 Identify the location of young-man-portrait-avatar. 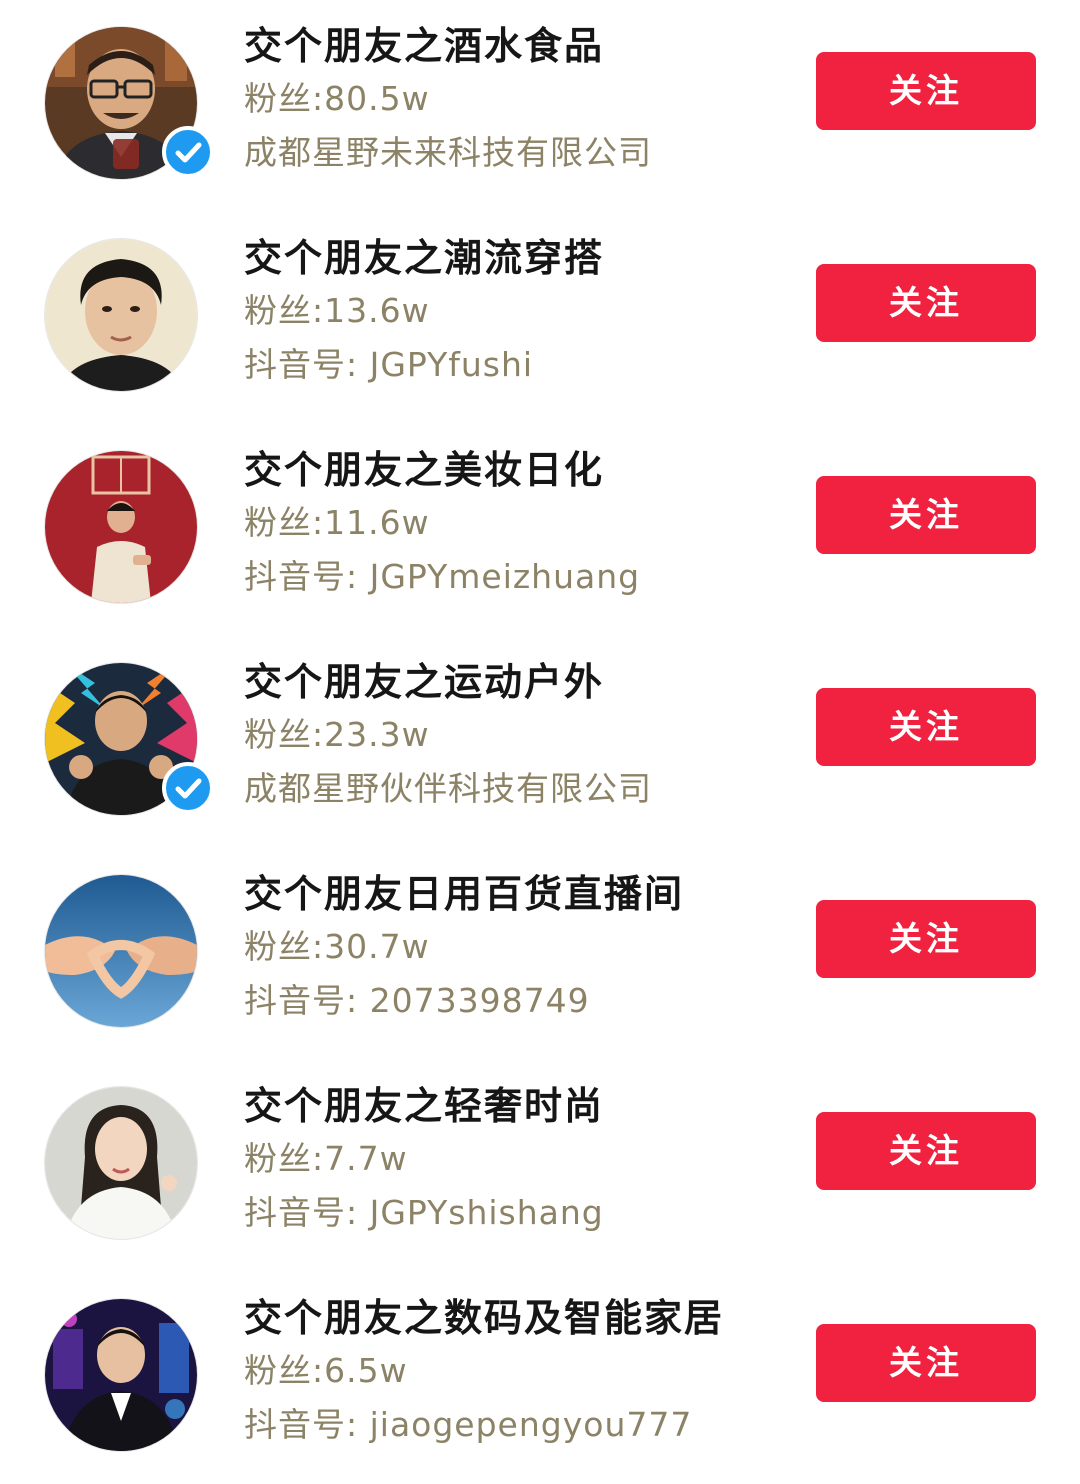
(121, 315).